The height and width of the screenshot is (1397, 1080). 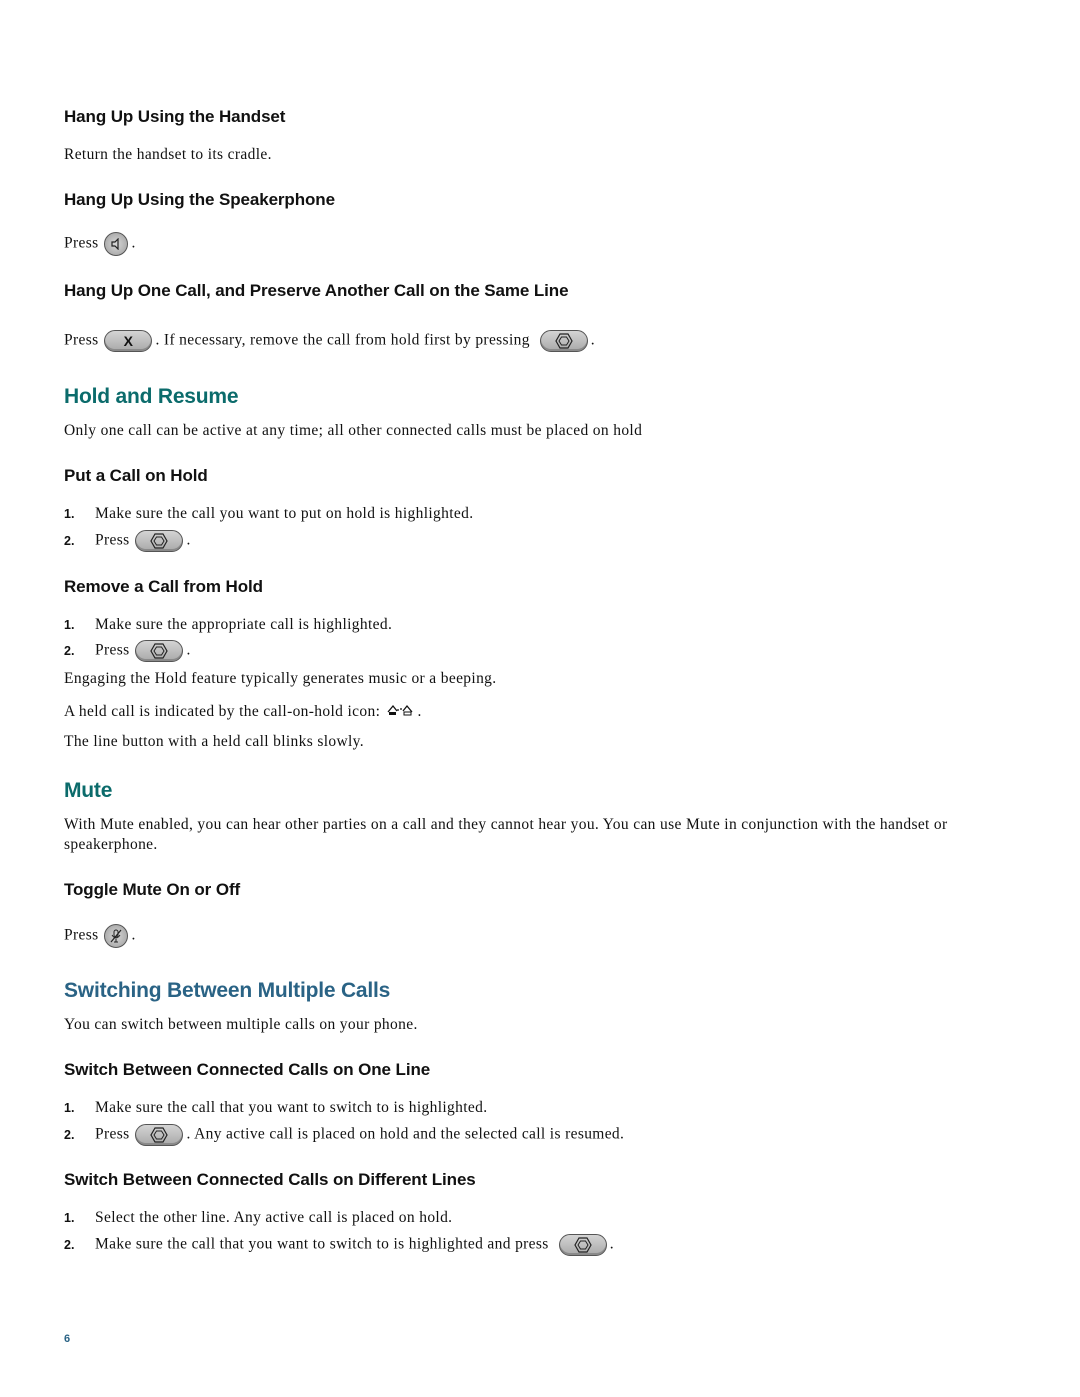 What do you see at coordinates (67, 1339) in the screenshot?
I see `page-number: 6` at bounding box center [67, 1339].